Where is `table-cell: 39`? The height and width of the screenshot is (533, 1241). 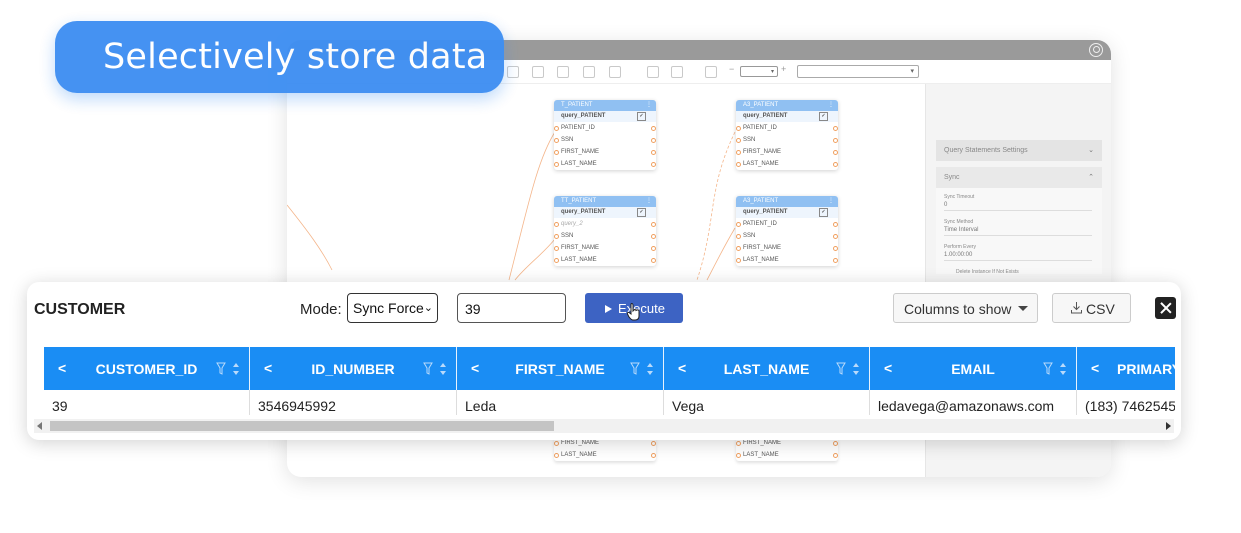
table-cell: 39 is located at coordinates (147, 402).